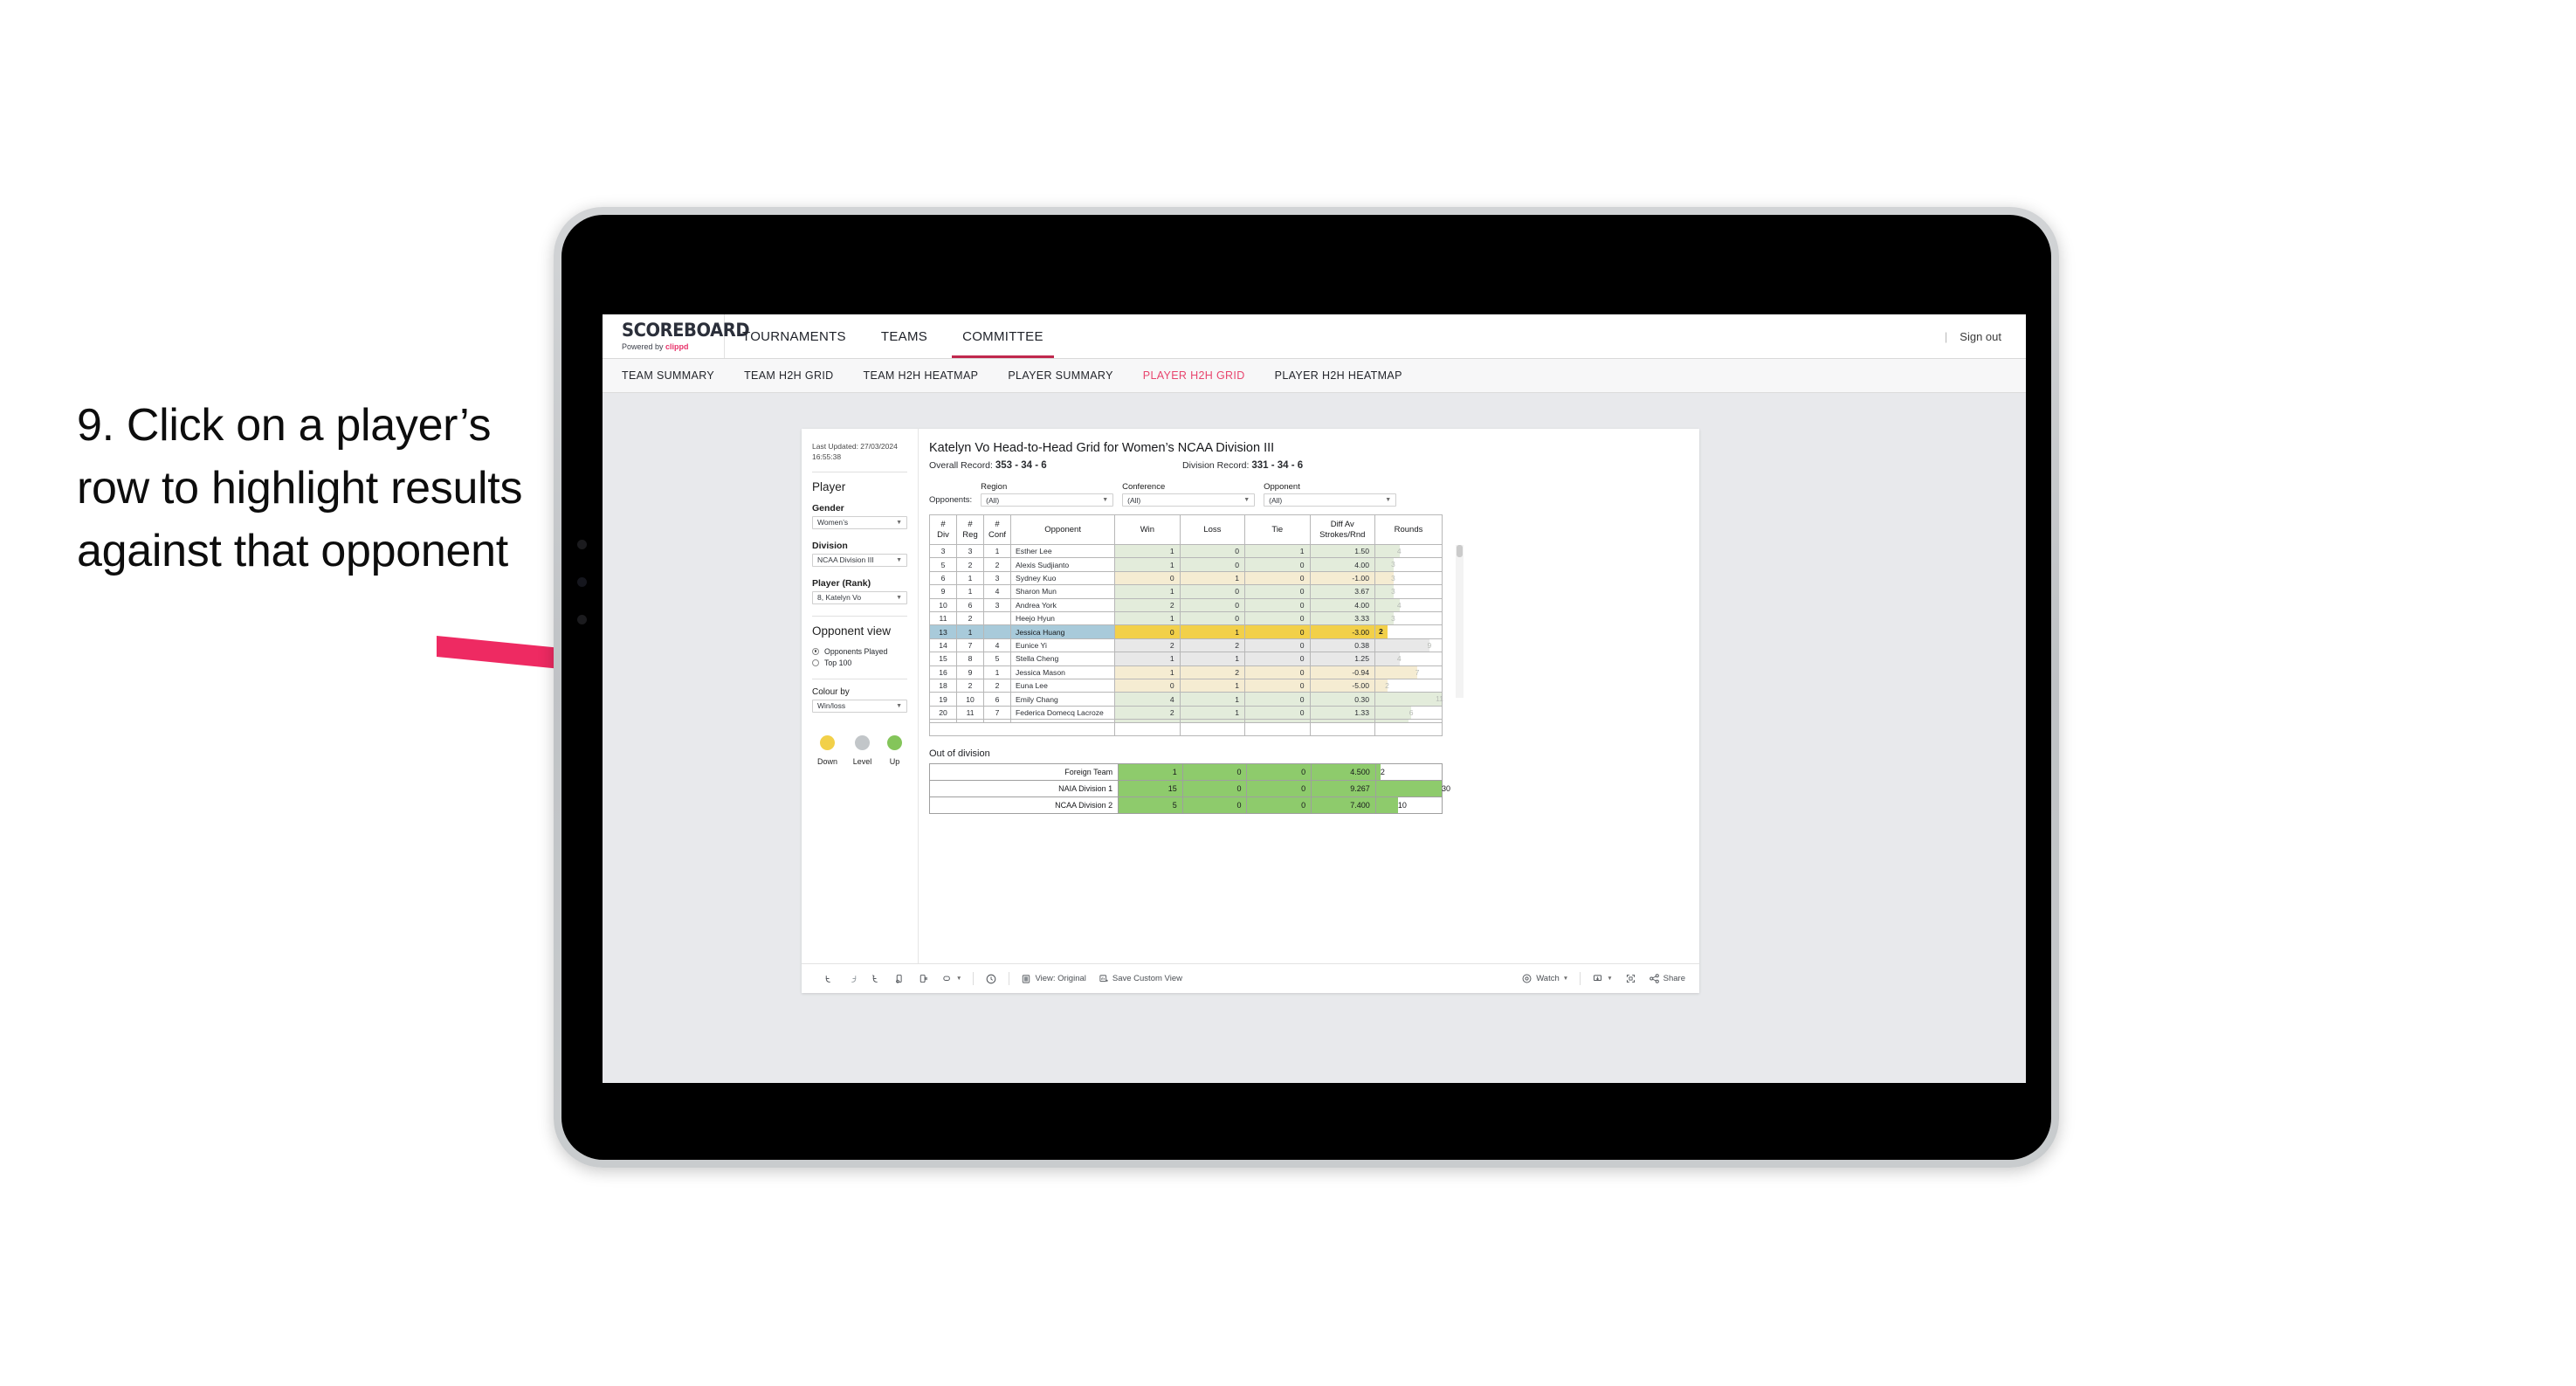 The height and width of the screenshot is (1386, 2576). What do you see at coordinates (1342, 618) in the screenshot?
I see `cell-diff: 3.33` at bounding box center [1342, 618].